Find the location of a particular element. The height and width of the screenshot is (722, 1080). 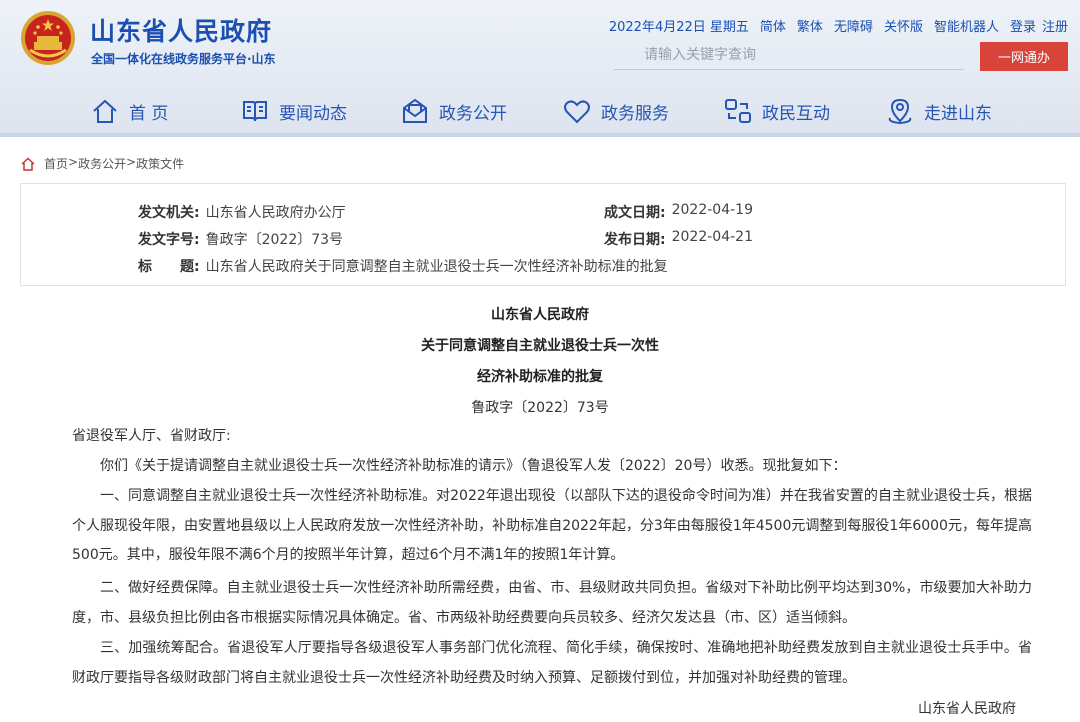

breadcrumb-gov-open: 政务公开 is located at coordinates (102, 163).